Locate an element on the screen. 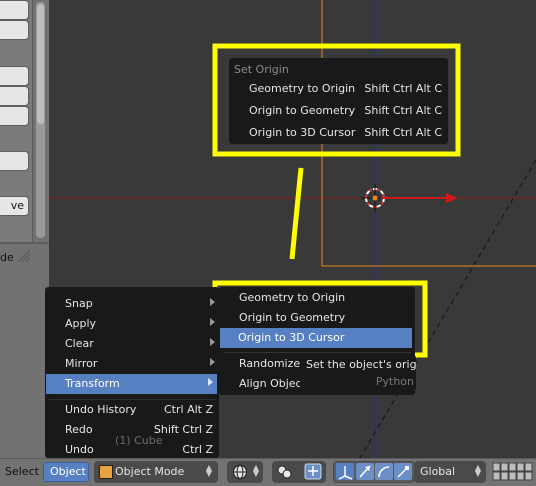  submenu-item-origin-to-geometry: Origin to Geometry is located at coordinates (317, 318).